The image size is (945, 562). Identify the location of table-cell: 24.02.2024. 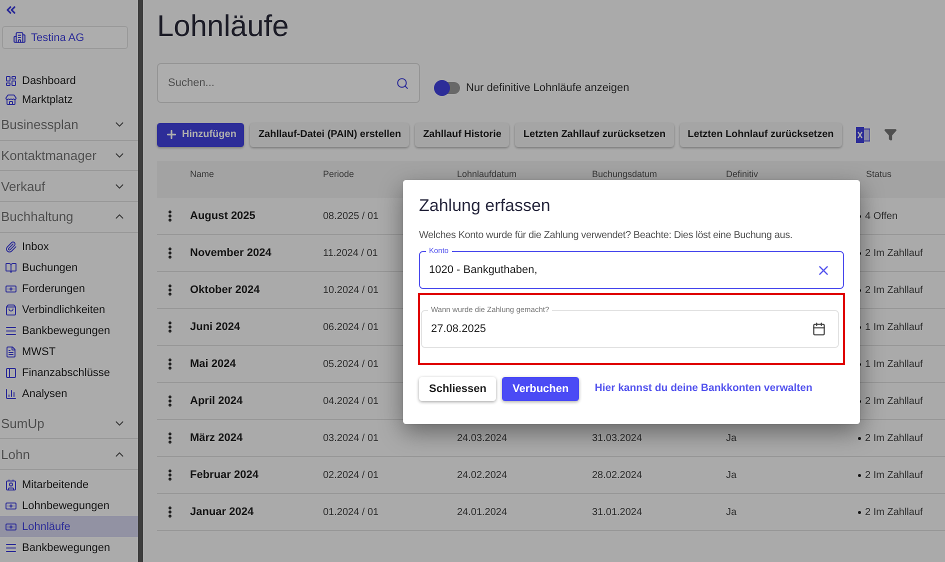
(482, 475).